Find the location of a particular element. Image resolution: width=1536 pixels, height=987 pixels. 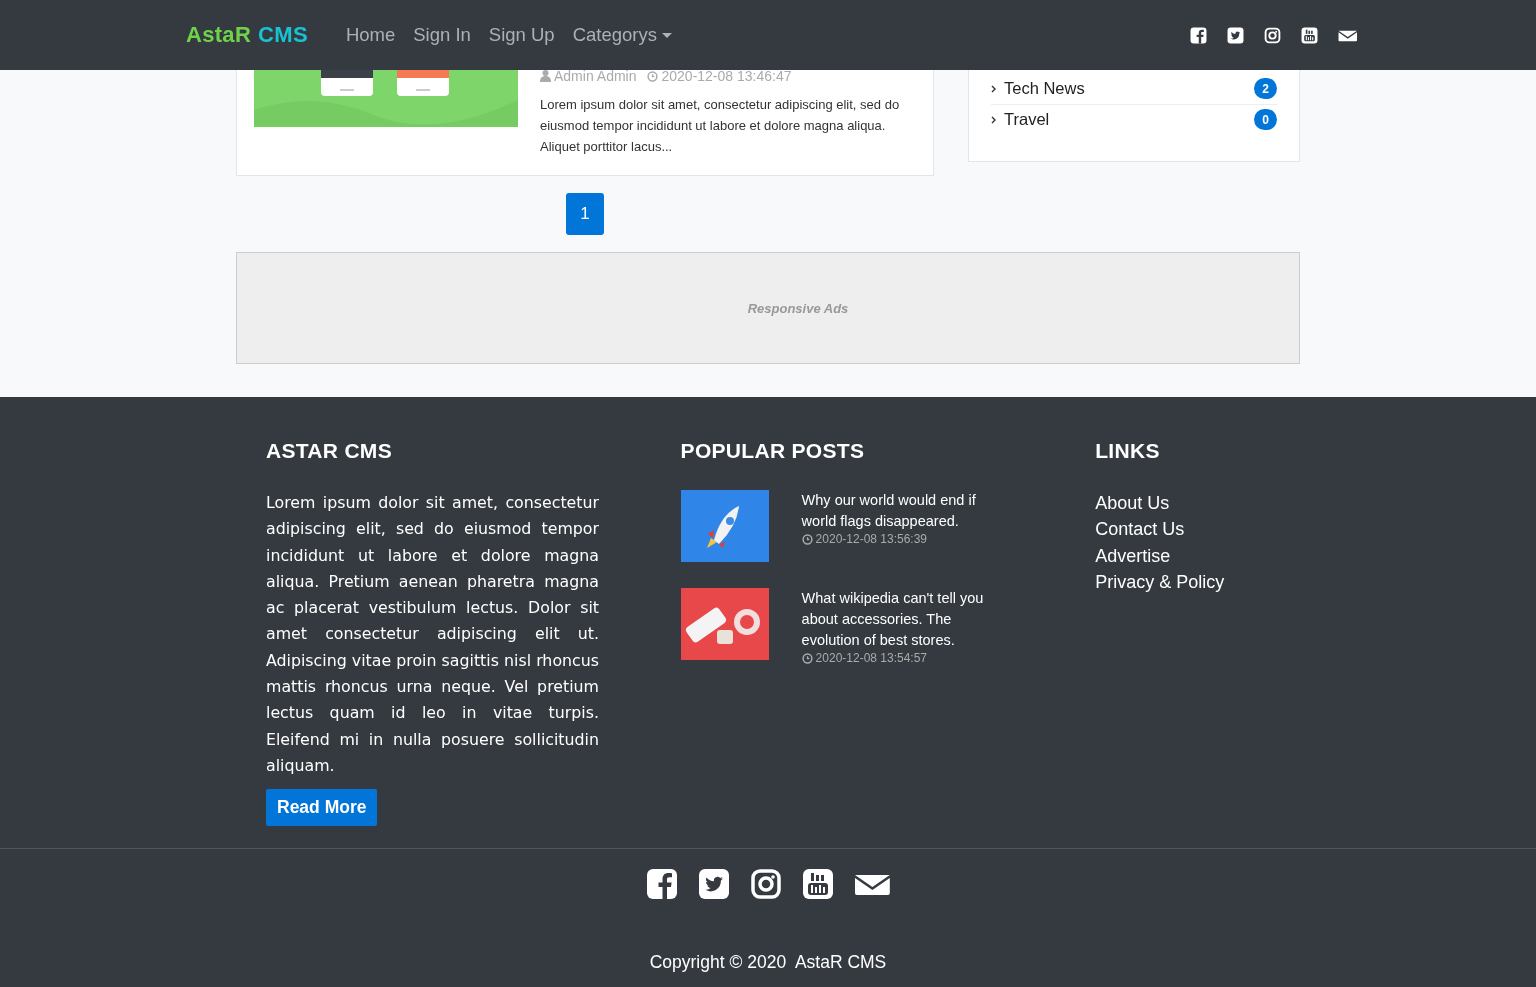

post-date: 2020-12-08 13:56:39 is located at coordinates (871, 539).